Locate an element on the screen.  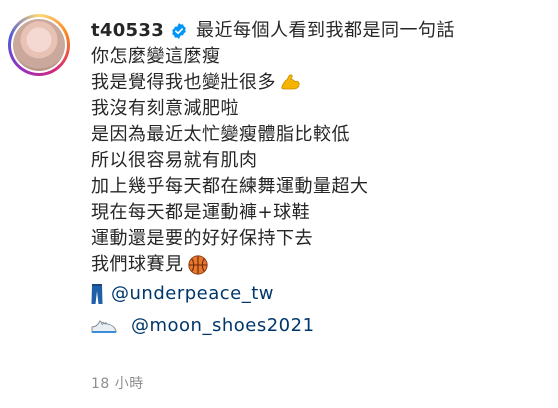
story-ring is located at coordinates (39, 45).